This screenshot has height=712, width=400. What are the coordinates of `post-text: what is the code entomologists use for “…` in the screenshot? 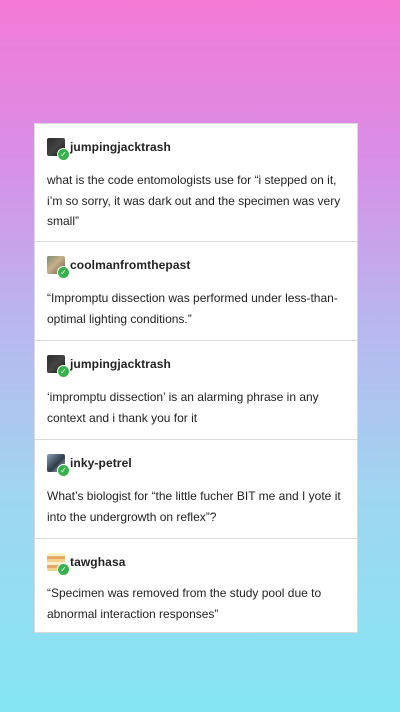 It's located at (194, 200).